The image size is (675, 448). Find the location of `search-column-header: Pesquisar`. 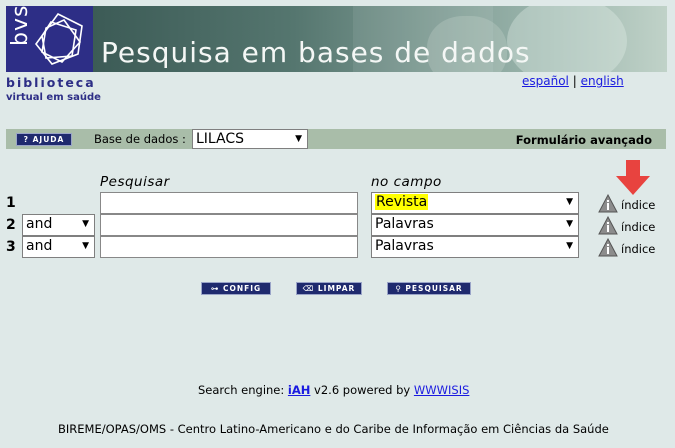

search-column-header: Pesquisar is located at coordinates (135, 182).